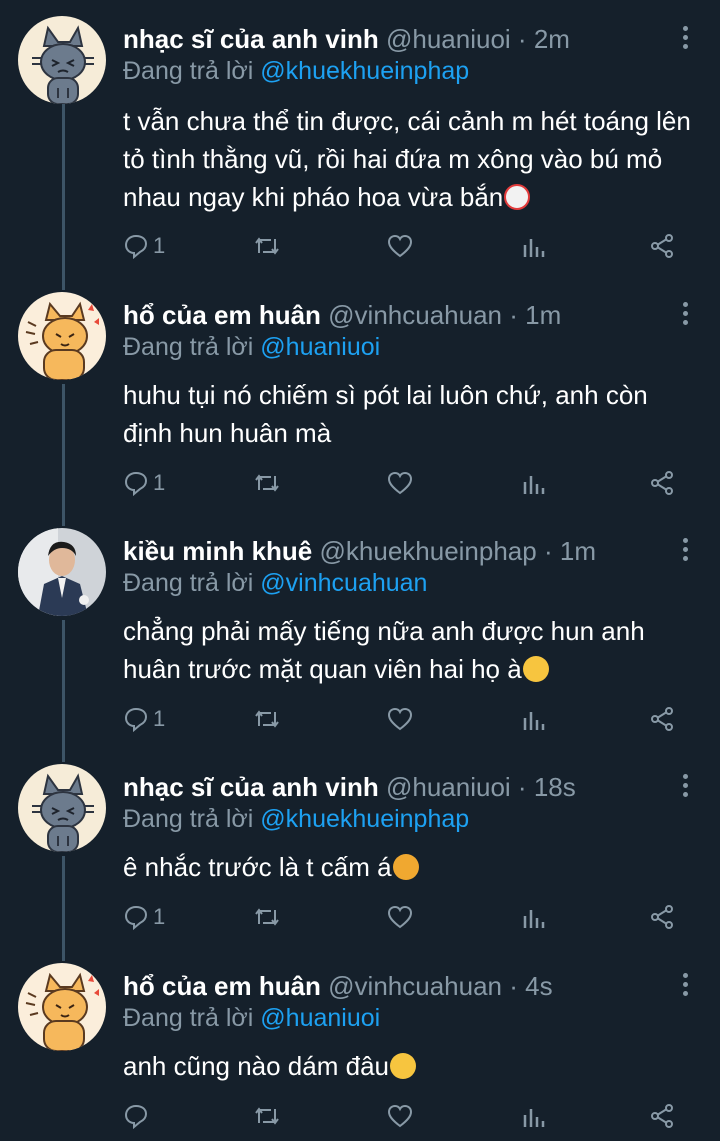 This screenshot has height=1141, width=720. What do you see at coordinates (552, 39) in the screenshot?
I see `timestamp: 2m` at bounding box center [552, 39].